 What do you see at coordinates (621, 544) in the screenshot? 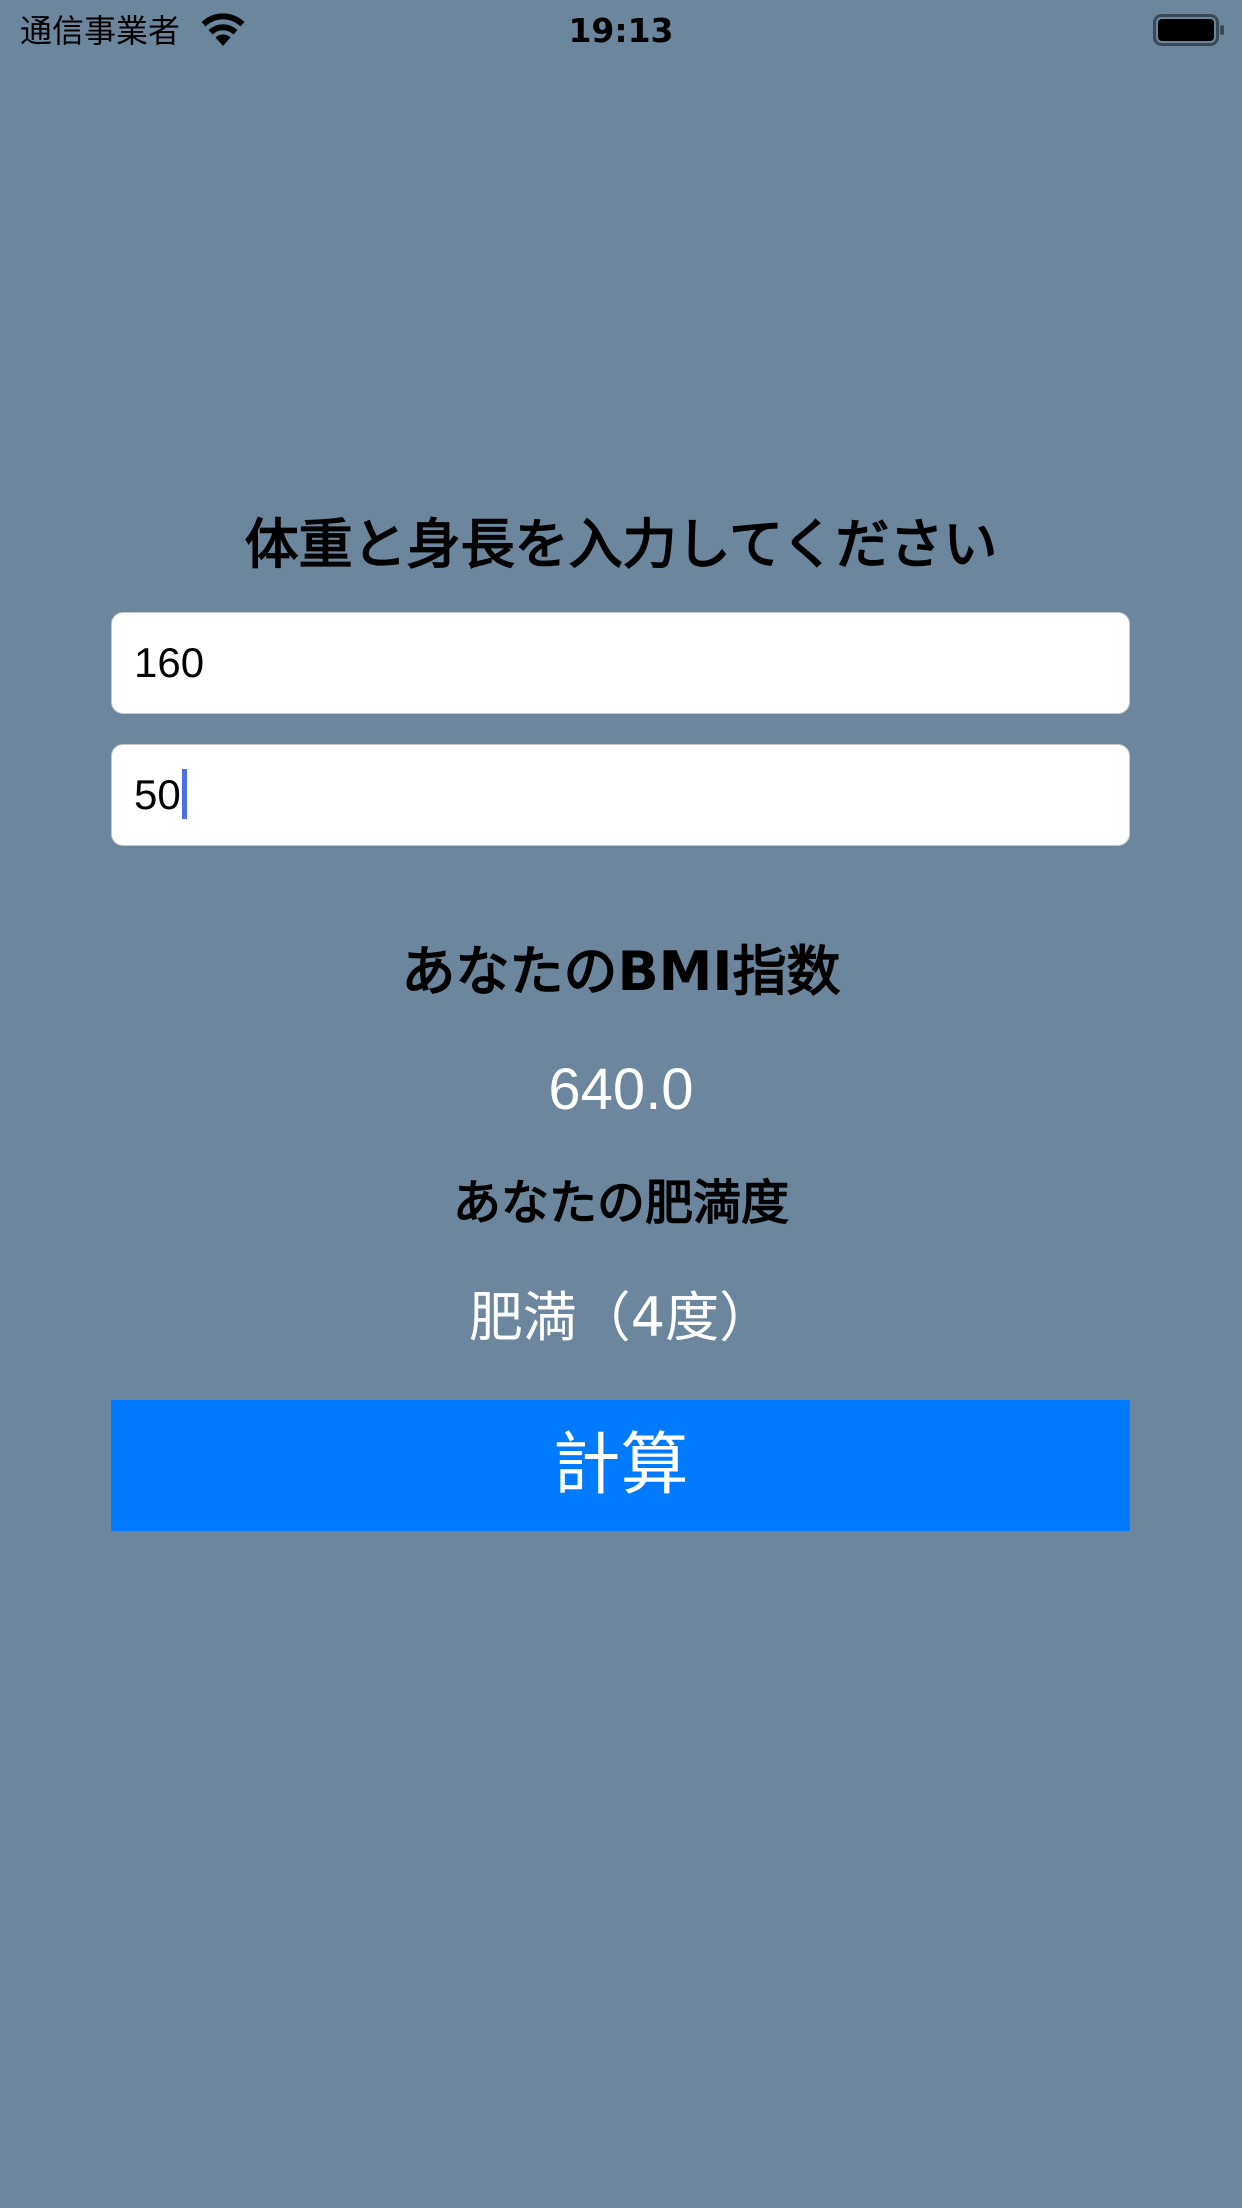
I see `input-prompt: 体重と身長を入力してください` at bounding box center [621, 544].